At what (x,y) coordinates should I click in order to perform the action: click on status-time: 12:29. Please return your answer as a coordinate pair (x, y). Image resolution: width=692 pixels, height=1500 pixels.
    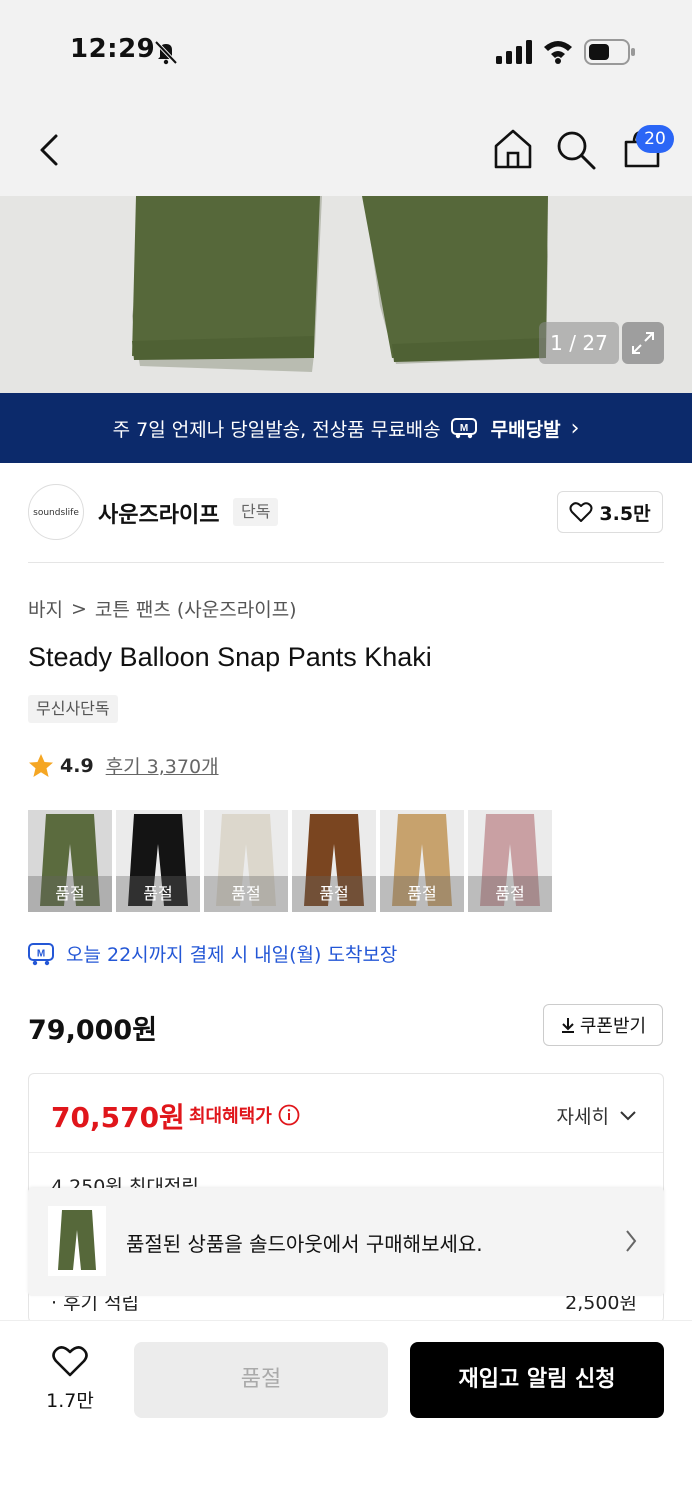
    Looking at the image, I should click on (113, 49).